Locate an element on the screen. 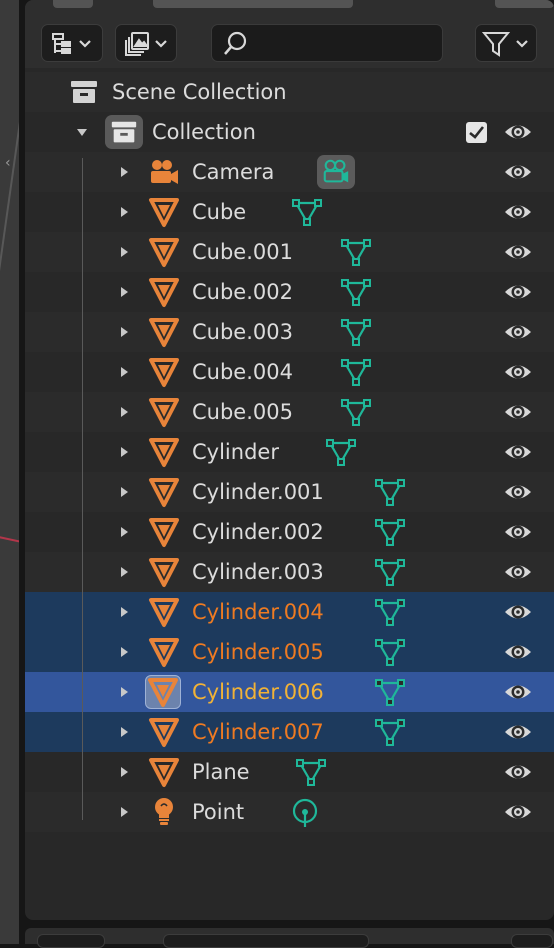 This screenshot has height=948, width=554. outliner-item-label: Plane is located at coordinates (221, 772).